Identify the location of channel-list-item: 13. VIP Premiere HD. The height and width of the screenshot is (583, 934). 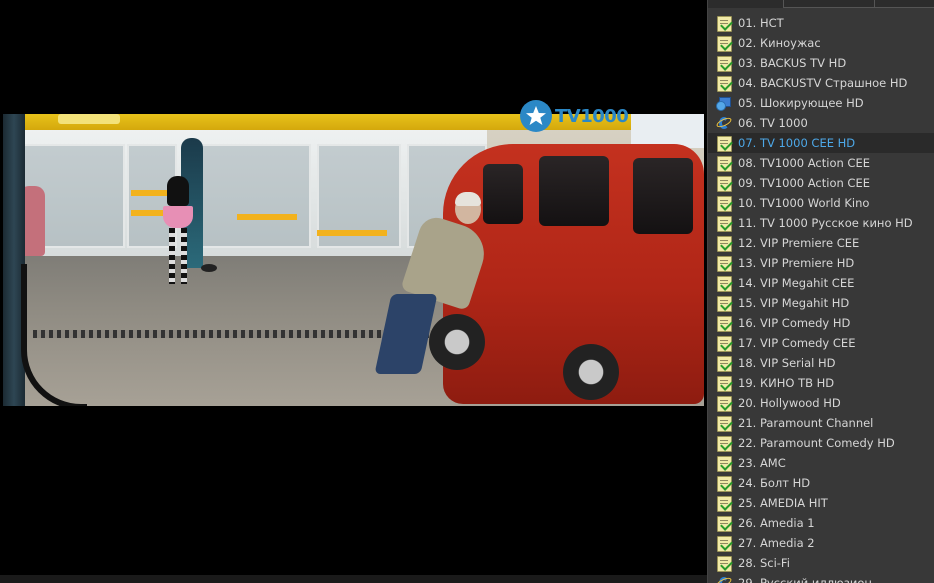
(821, 263).